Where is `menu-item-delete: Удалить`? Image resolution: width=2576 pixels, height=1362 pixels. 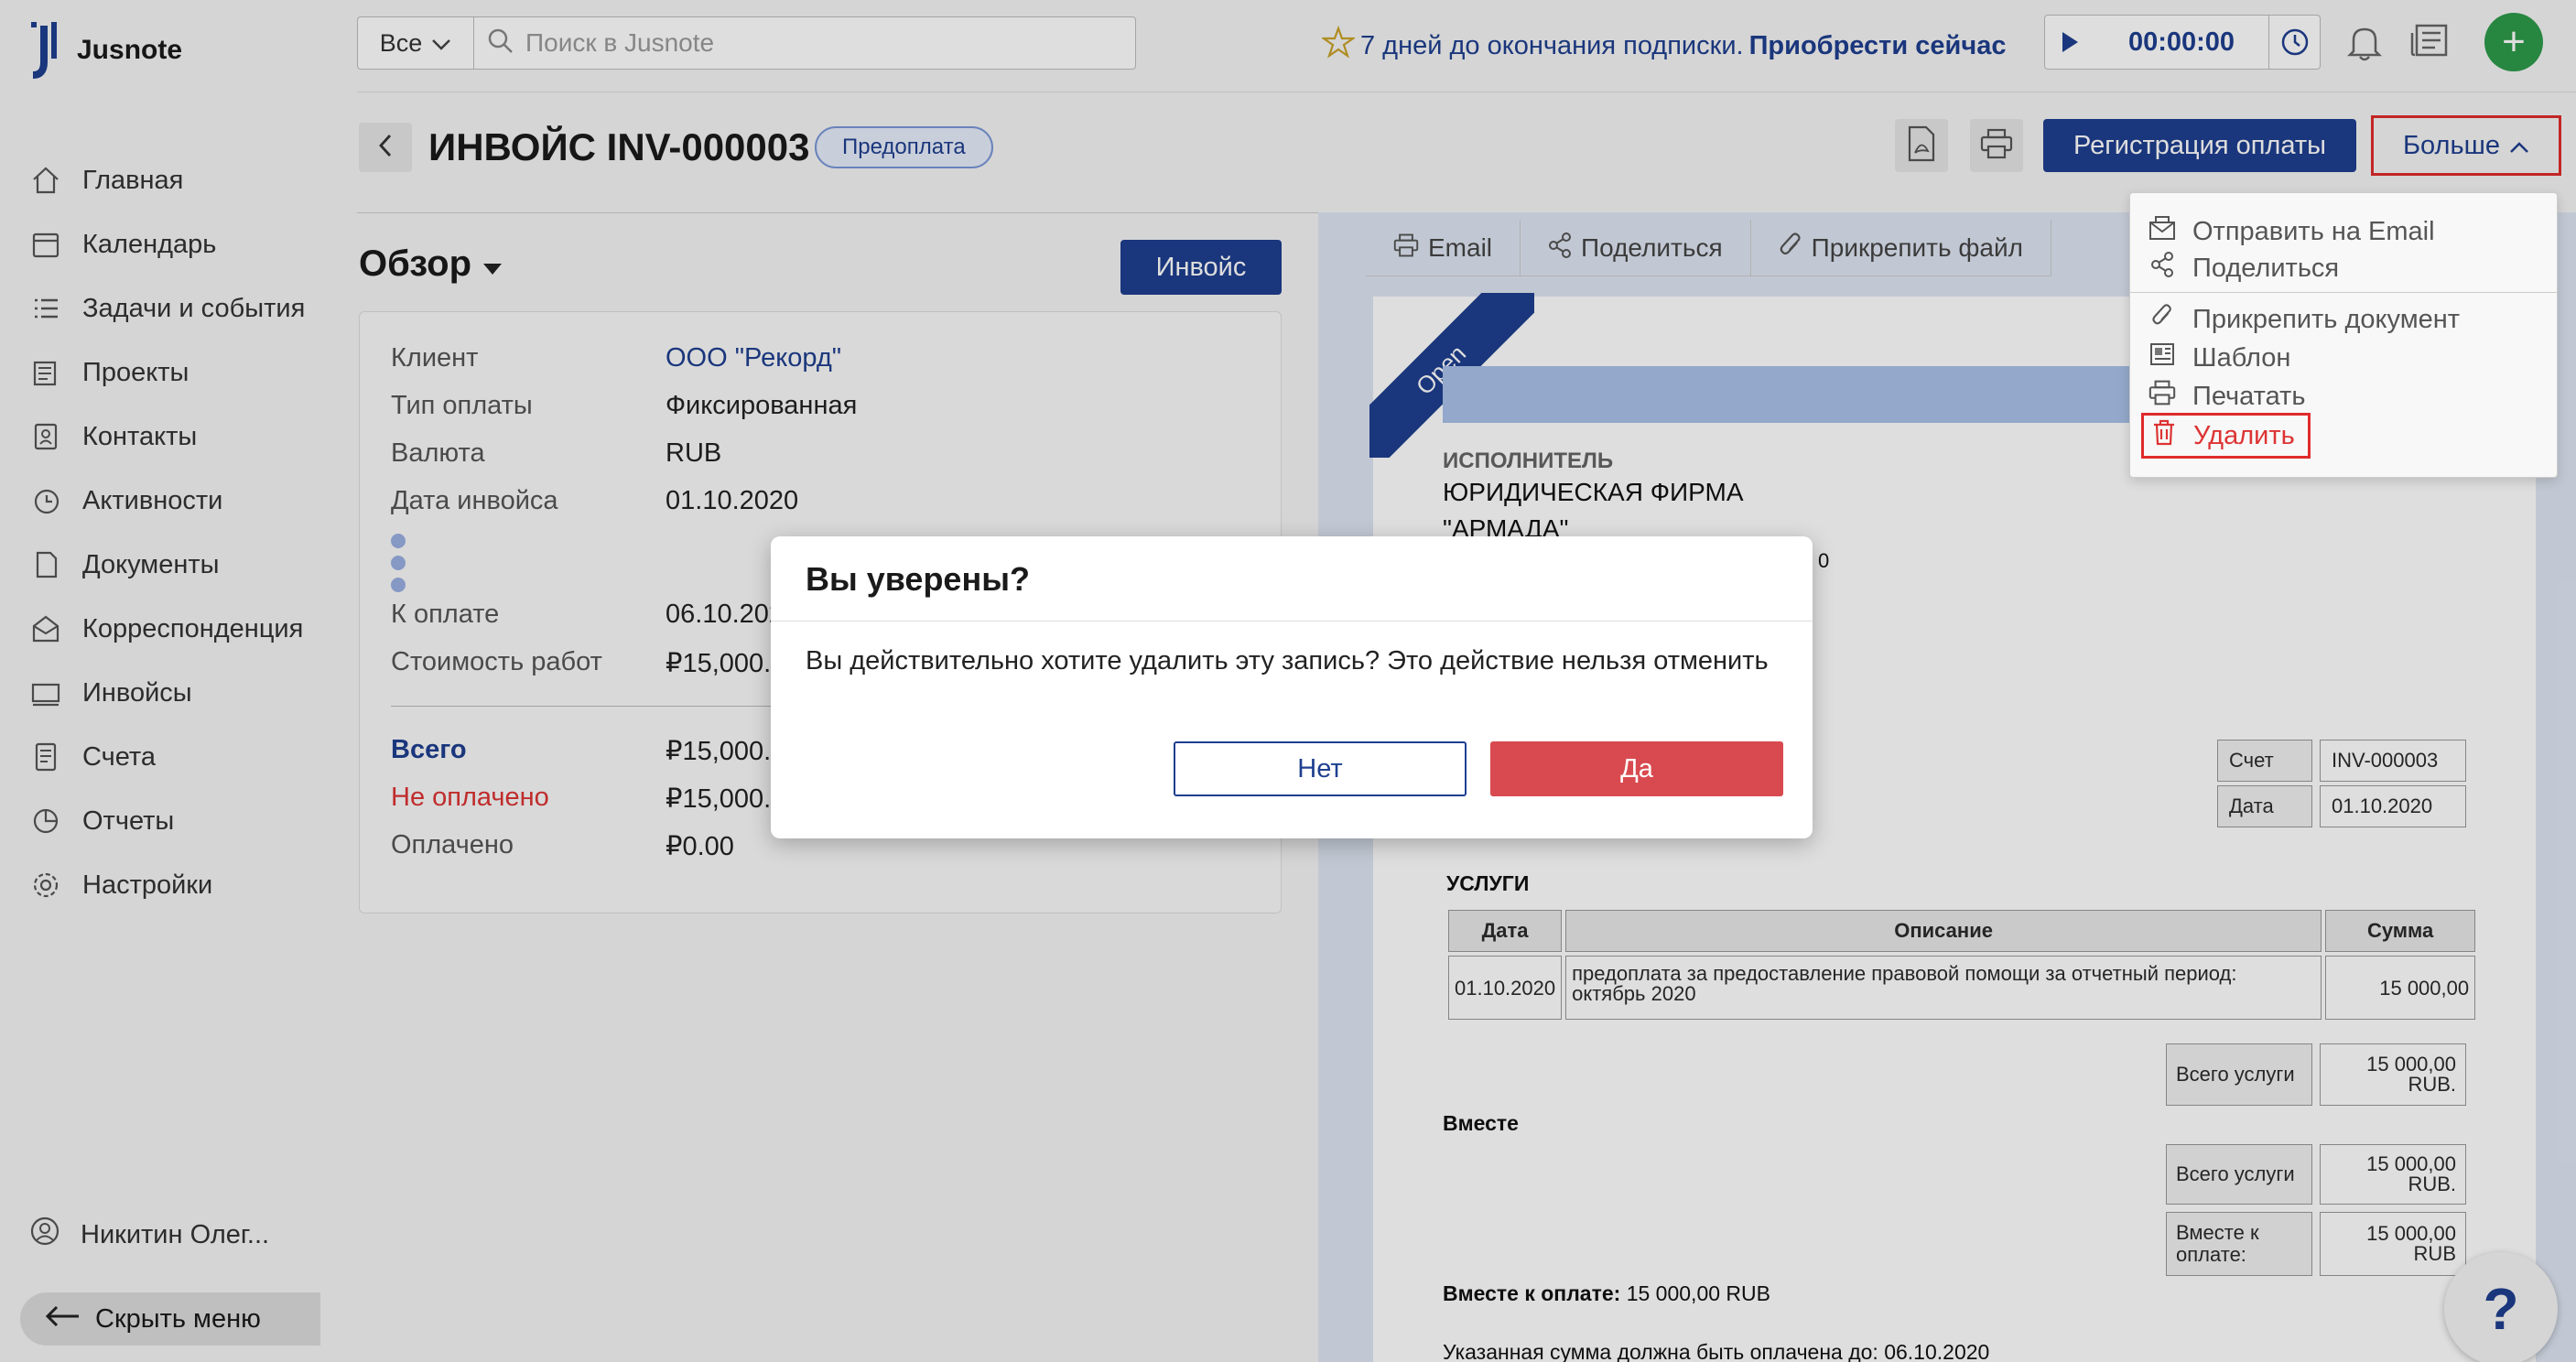
menu-item-delete: Удалить is located at coordinates (2226, 436).